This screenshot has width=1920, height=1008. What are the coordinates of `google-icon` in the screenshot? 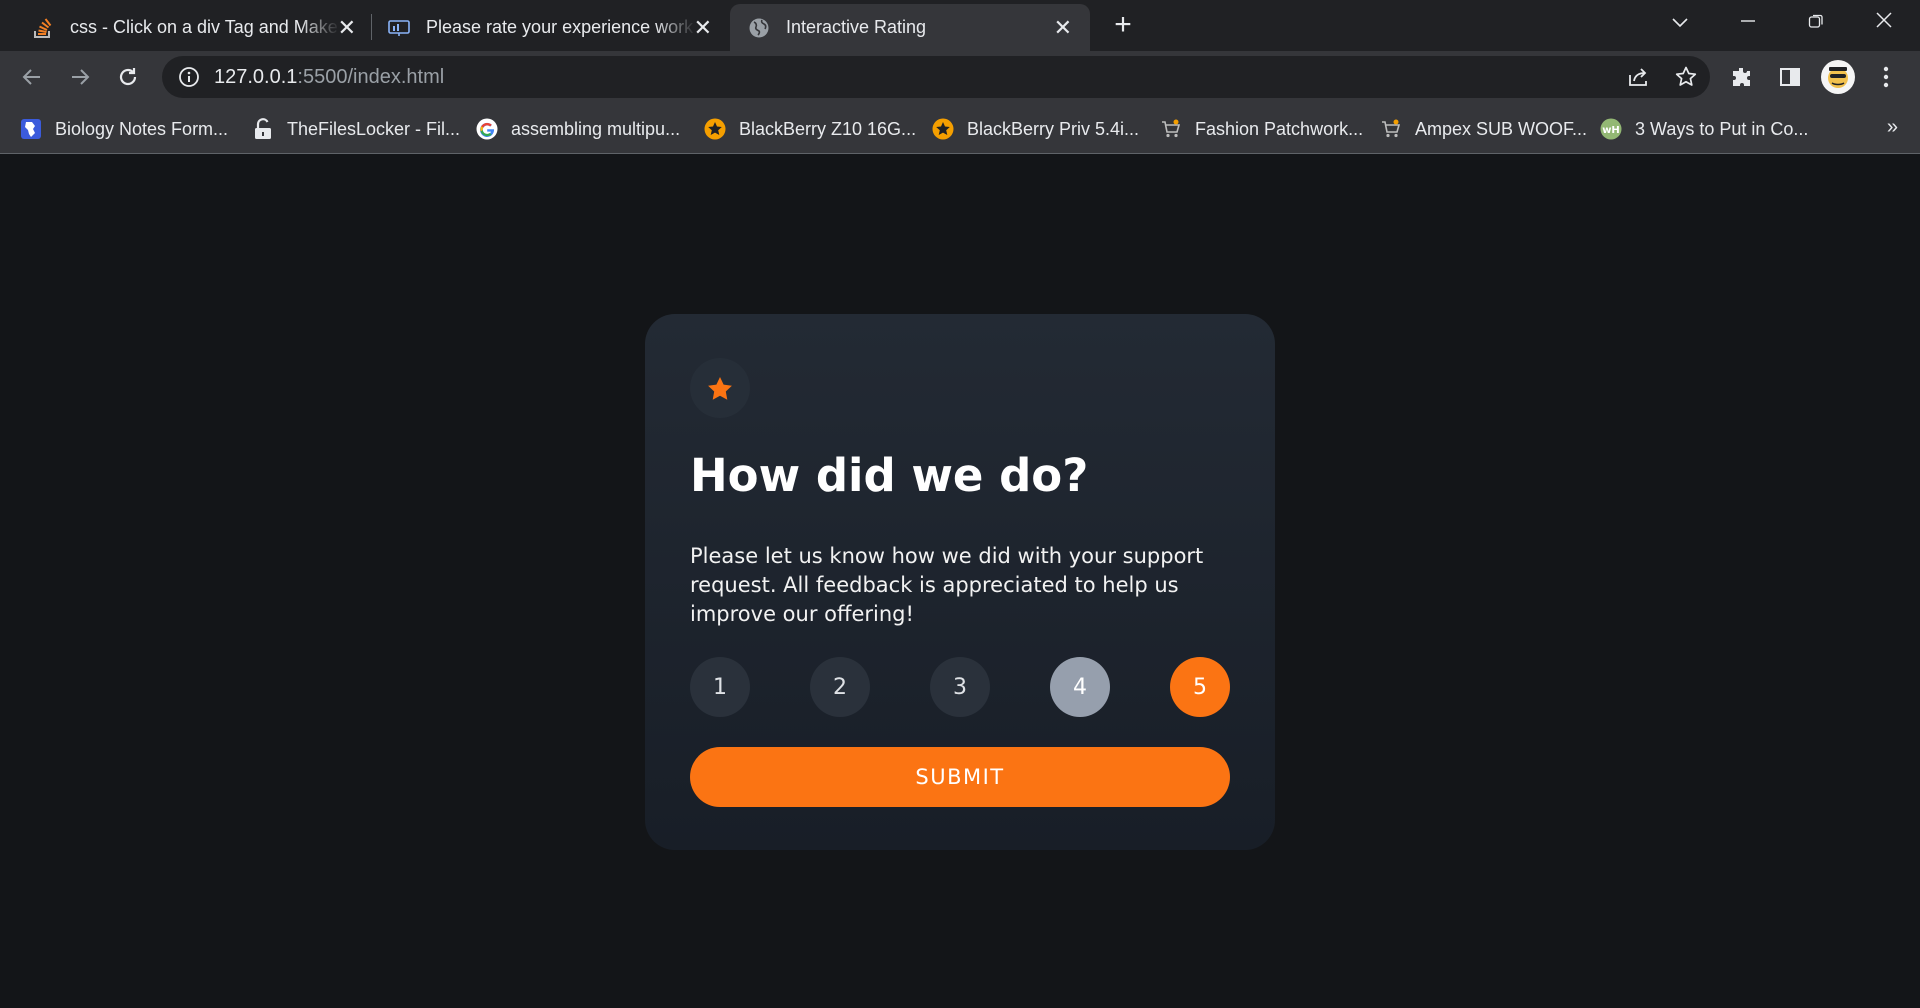 It's located at (487, 129).